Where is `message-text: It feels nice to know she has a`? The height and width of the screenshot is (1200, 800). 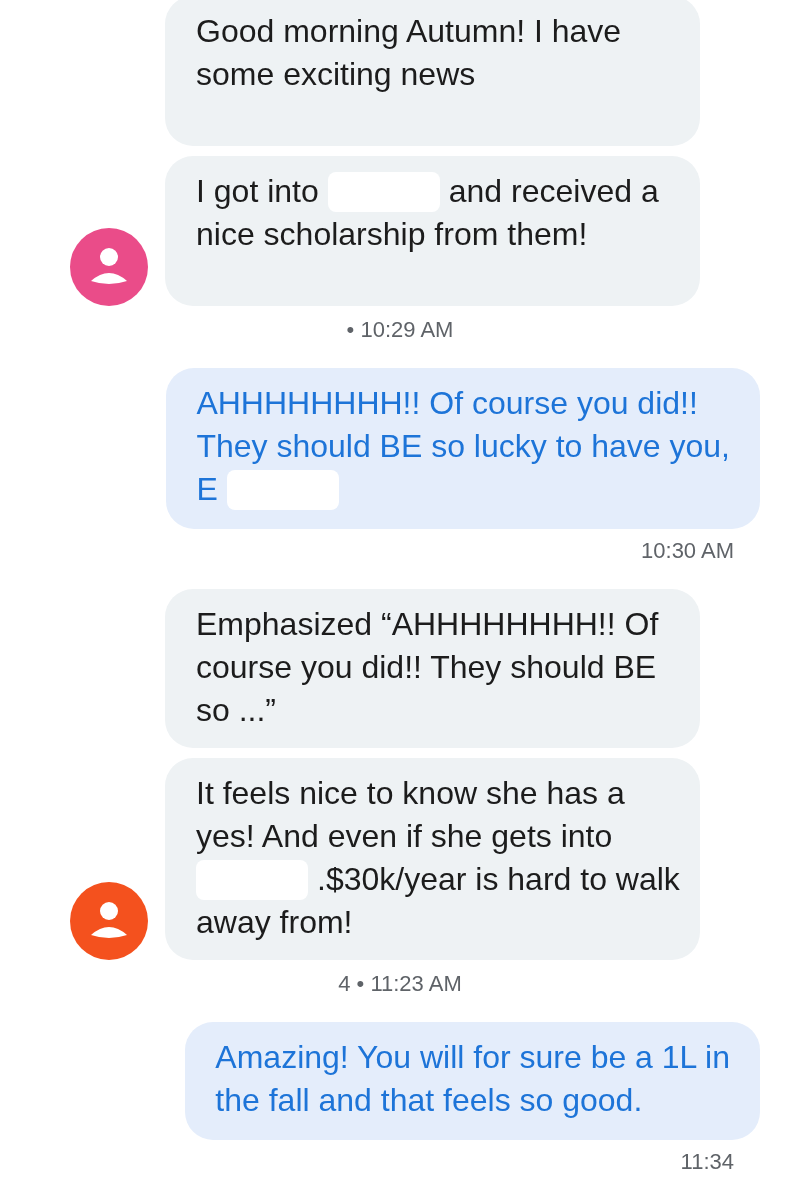 message-text: It feels nice to know she has a is located at coordinates (410, 793).